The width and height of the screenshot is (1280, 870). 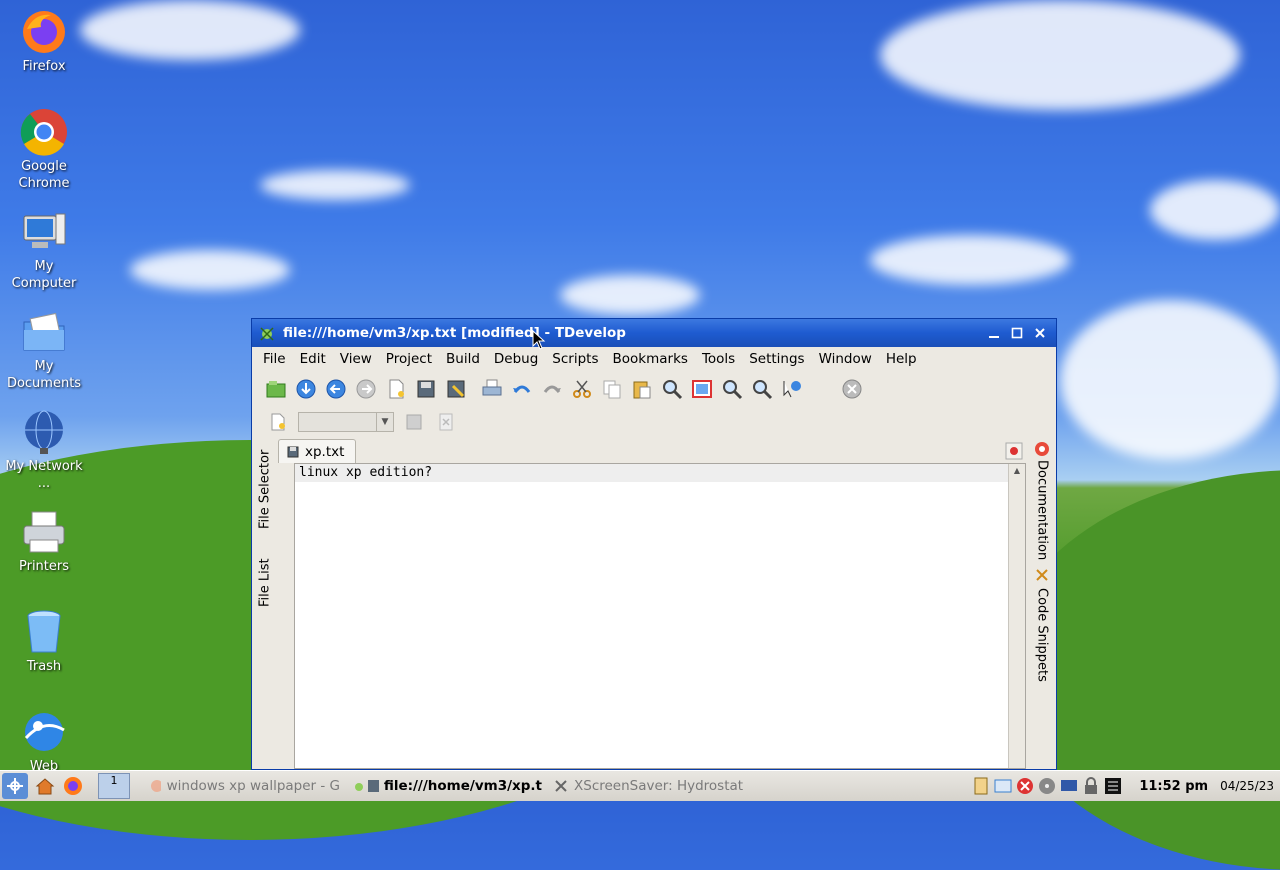 I want to click on menu-help: Help, so click(x=901, y=359).